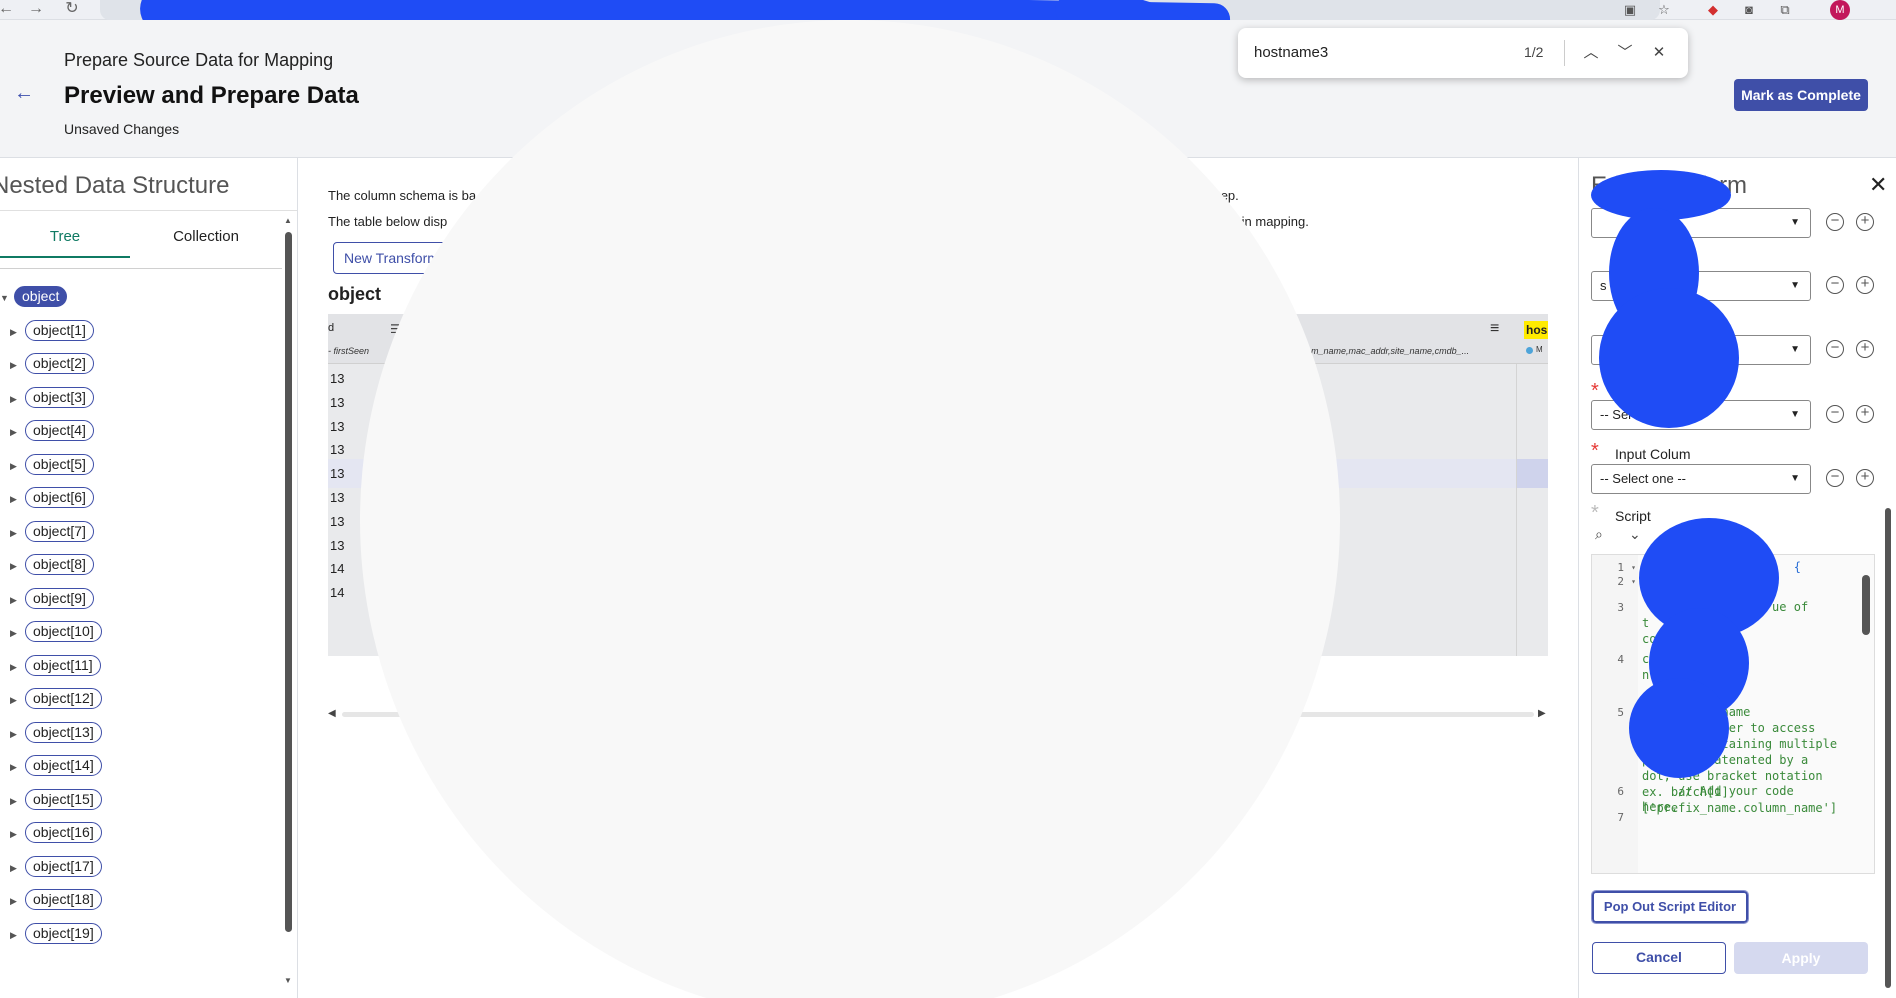 The image size is (1896, 998). I want to click on tab-tree: Tree, so click(65, 237).